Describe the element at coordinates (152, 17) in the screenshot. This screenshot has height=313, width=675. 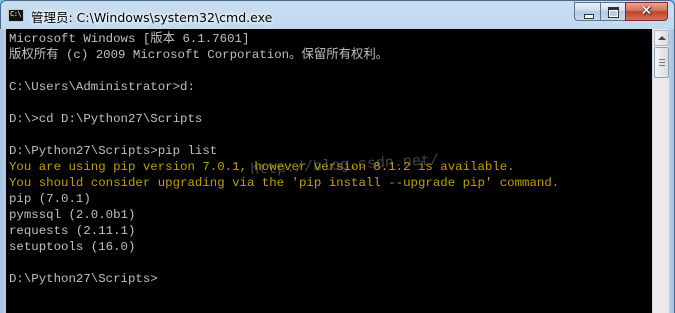
I see `window-title: 管理员: C:\Windows\system32\cmd.exe` at that location.